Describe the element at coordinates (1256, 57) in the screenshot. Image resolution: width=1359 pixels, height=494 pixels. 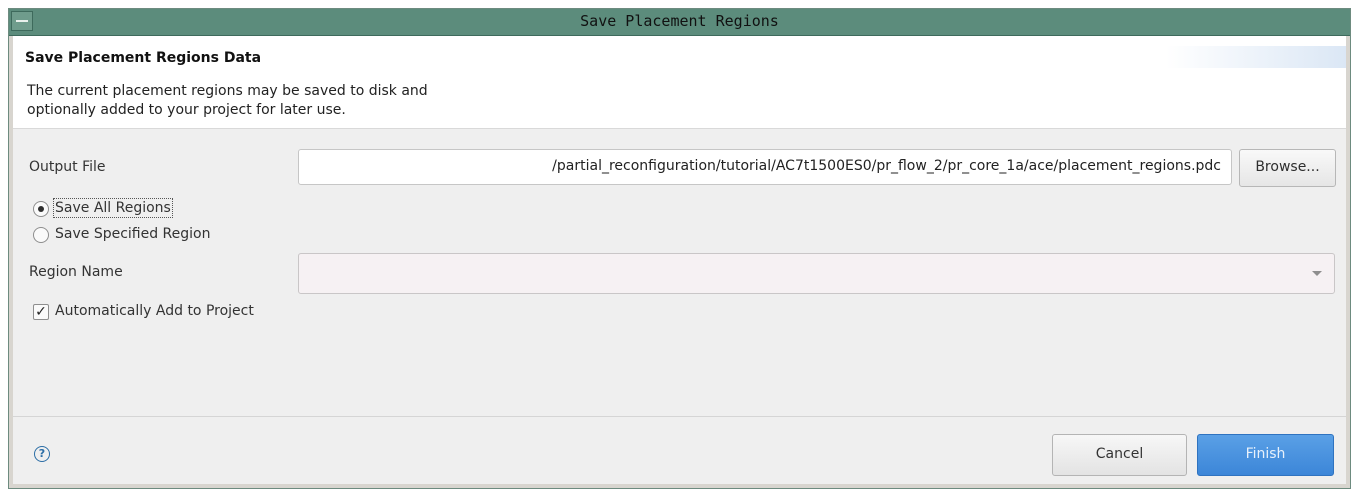
I see `banner-decoration` at that location.